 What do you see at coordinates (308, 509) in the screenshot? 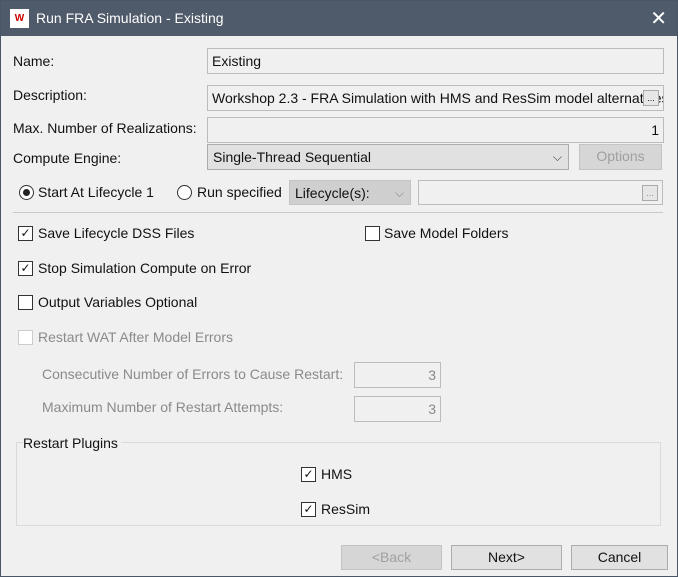
I see `ressim-checkbox: ✓` at bounding box center [308, 509].